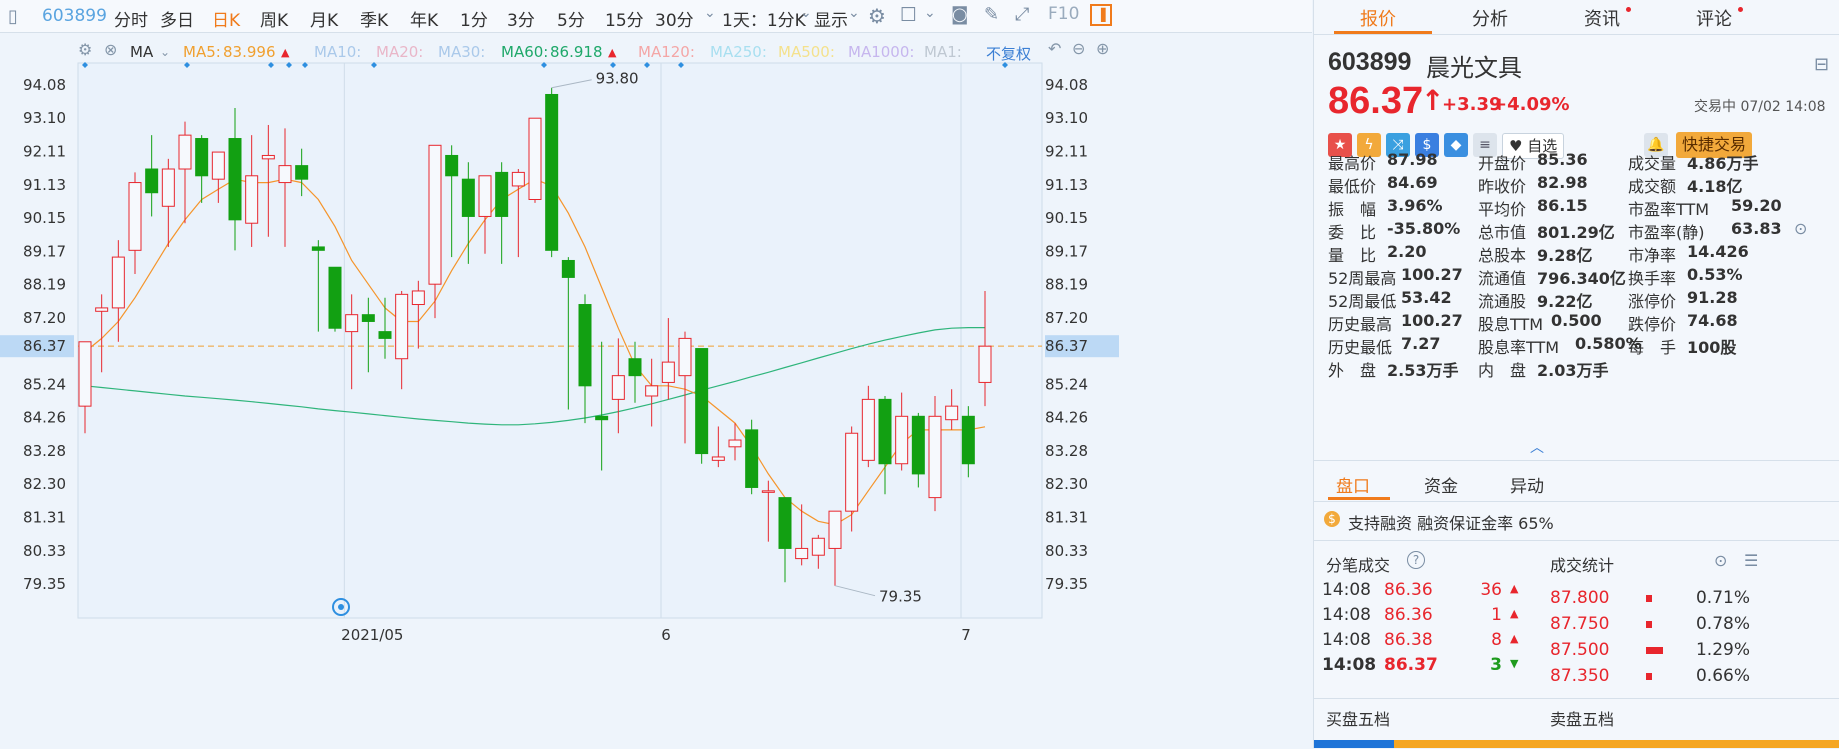  Describe the element at coordinates (1714, 18) in the screenshot. I see `tab-comments: 评论` at that location.